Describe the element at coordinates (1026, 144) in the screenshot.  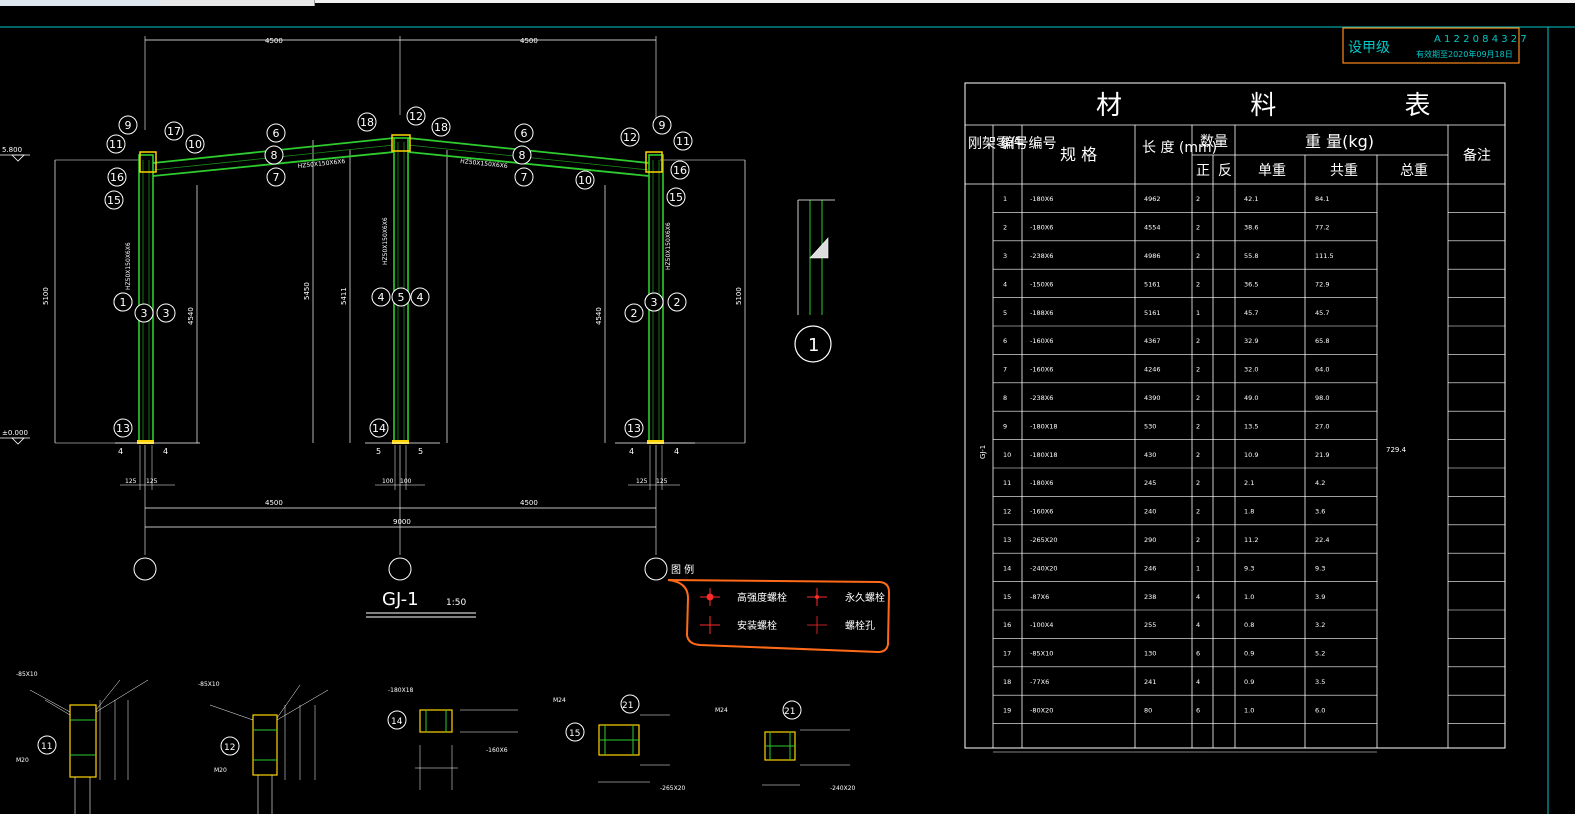
I see `hdr-part-no: 零件 编号` at that location.